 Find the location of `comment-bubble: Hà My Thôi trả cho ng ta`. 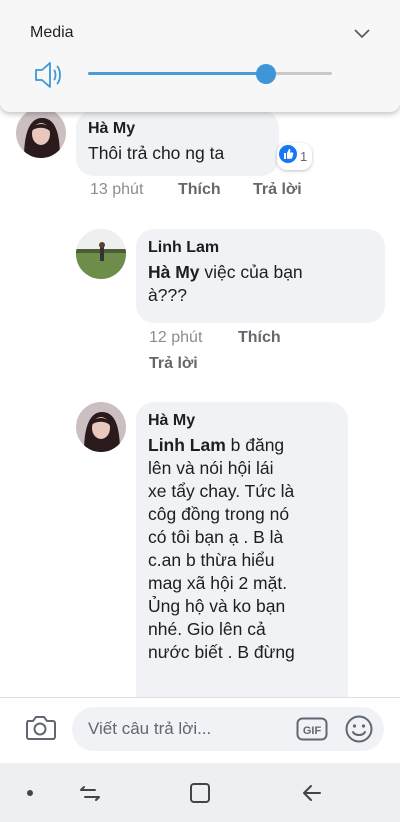

comment-bubble: Hà My Thôi trả cho ng ta is located at coordinates (177, 143).